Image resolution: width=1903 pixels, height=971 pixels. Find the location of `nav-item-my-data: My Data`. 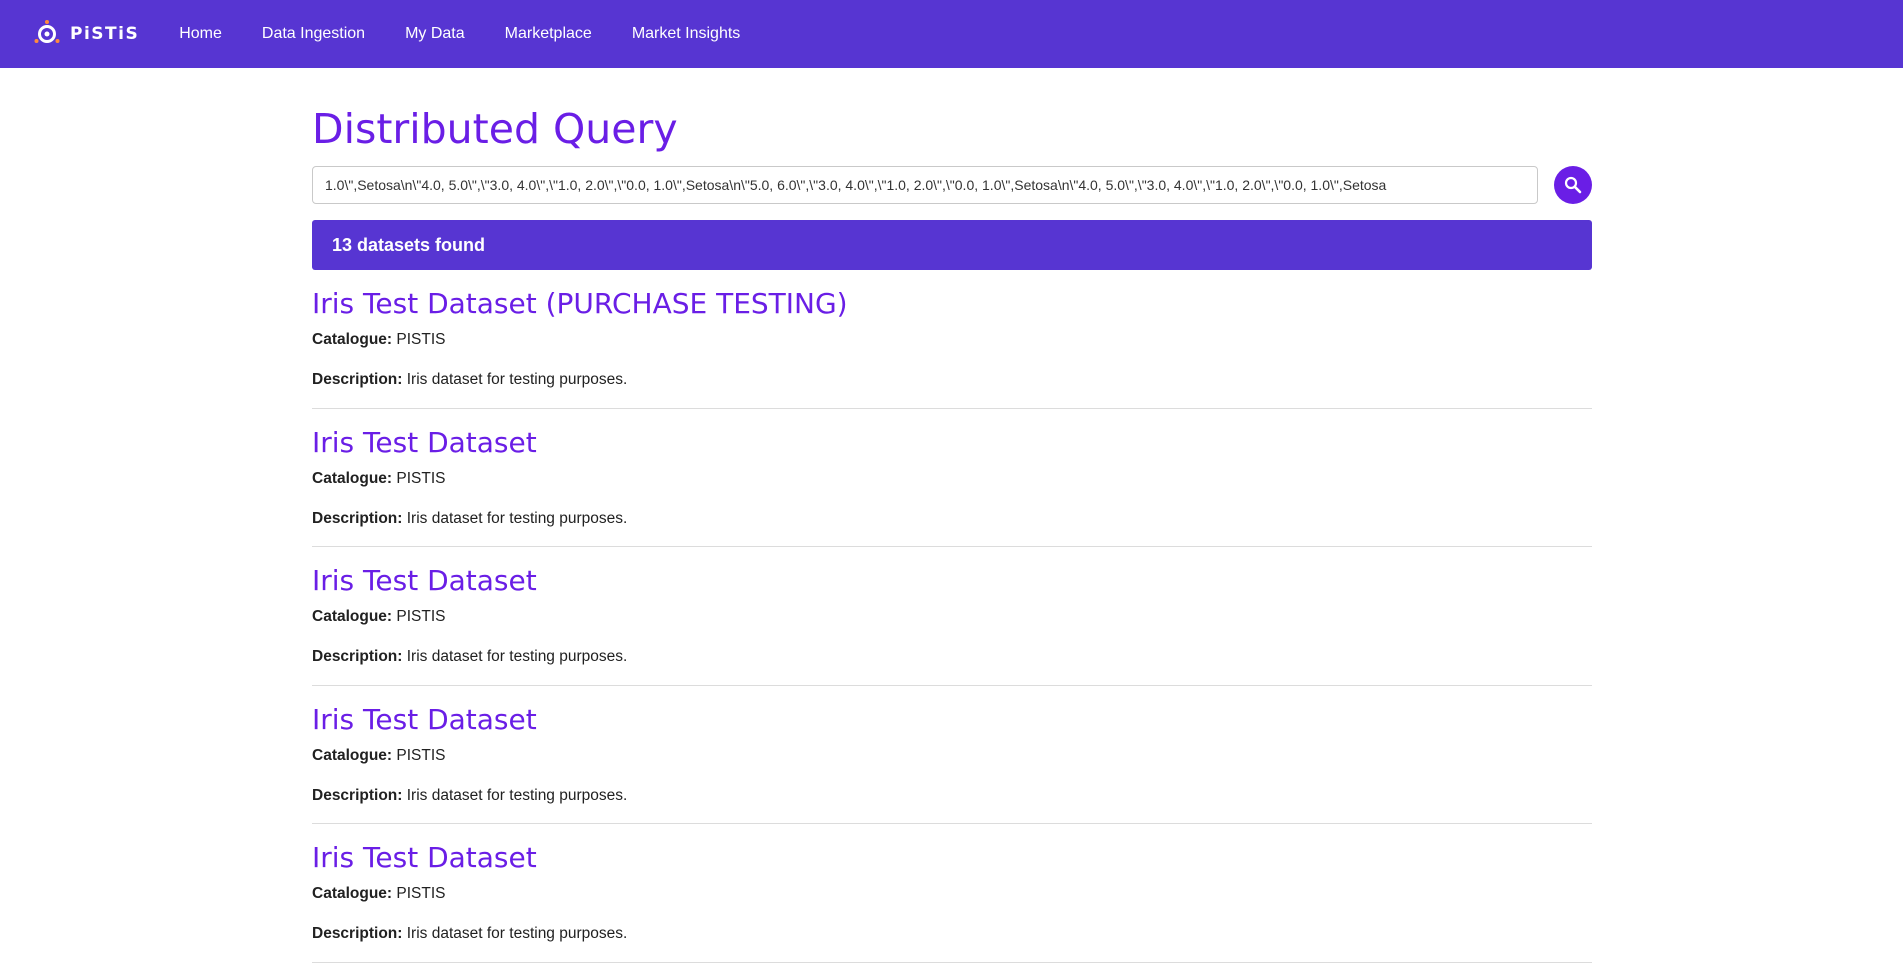

nav-item-my-data: My Data is located at coordinates (435, 34).